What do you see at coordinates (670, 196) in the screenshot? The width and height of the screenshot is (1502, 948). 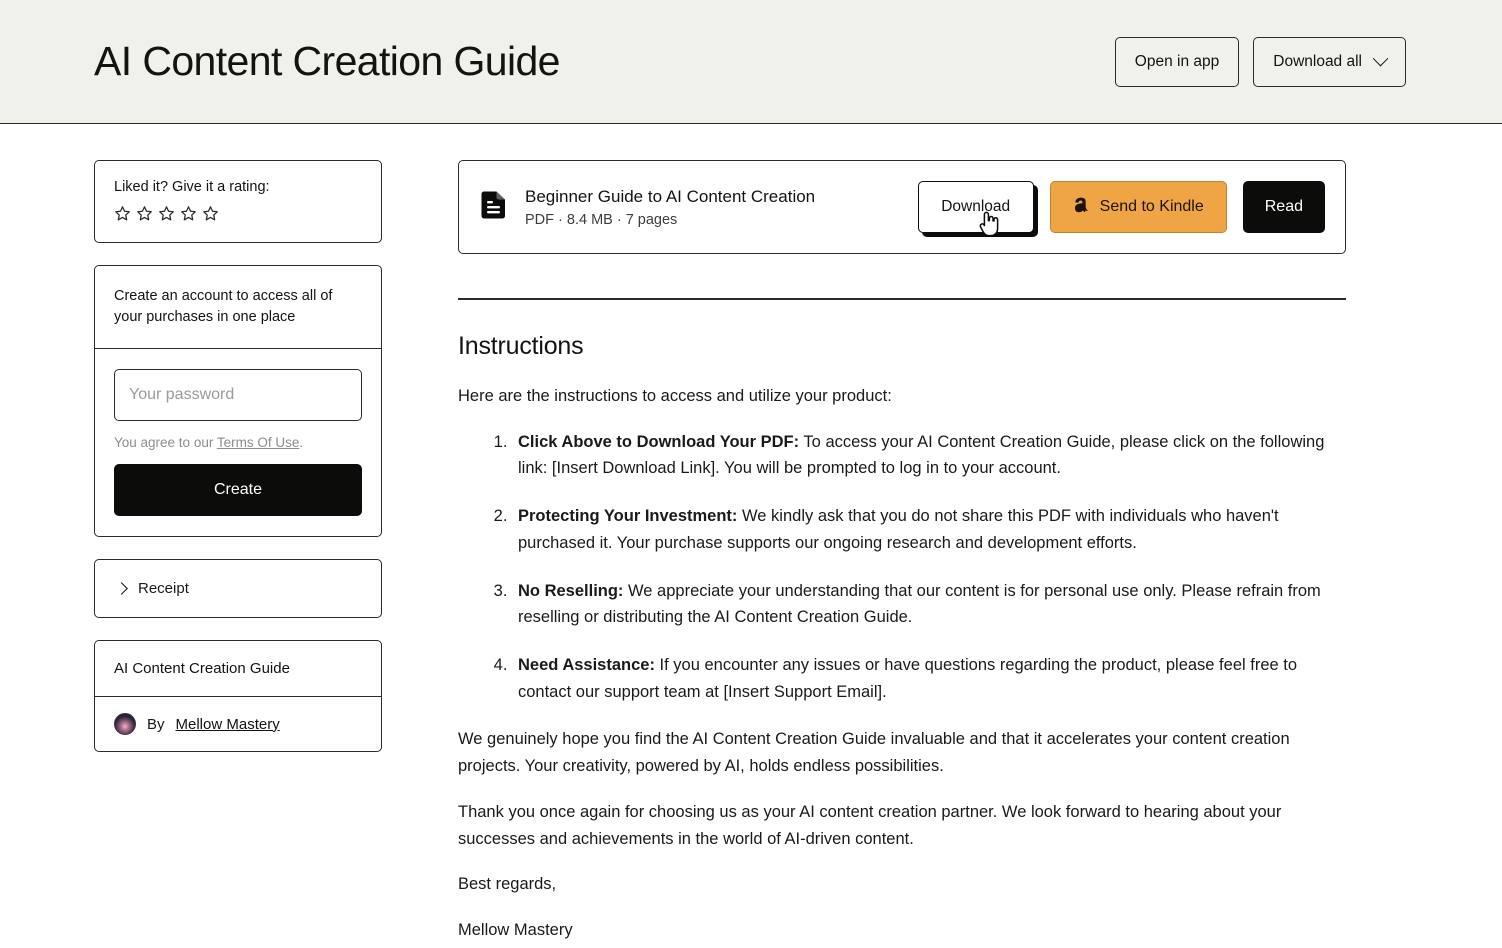 I see `file-name: Beginner Guide to AI Content Creation` at bounding box center [670, 196].